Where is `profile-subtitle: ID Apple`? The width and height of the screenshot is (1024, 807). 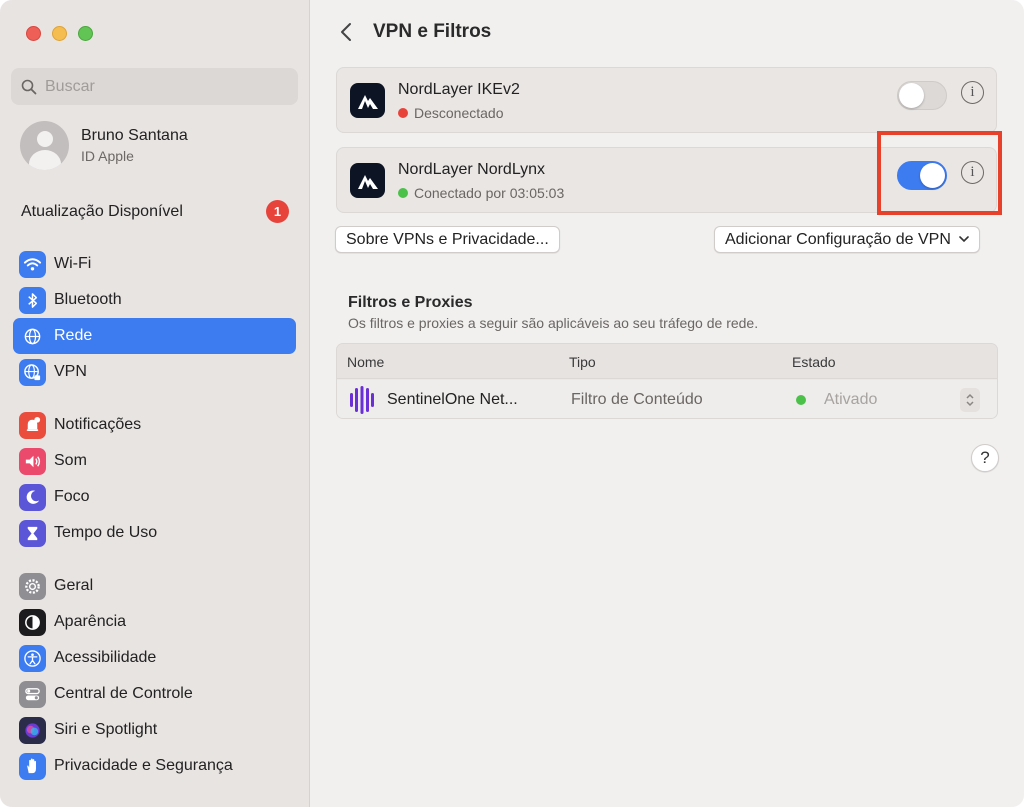 profile-subtitle: ID Apple is located at coordinates (107, 156).